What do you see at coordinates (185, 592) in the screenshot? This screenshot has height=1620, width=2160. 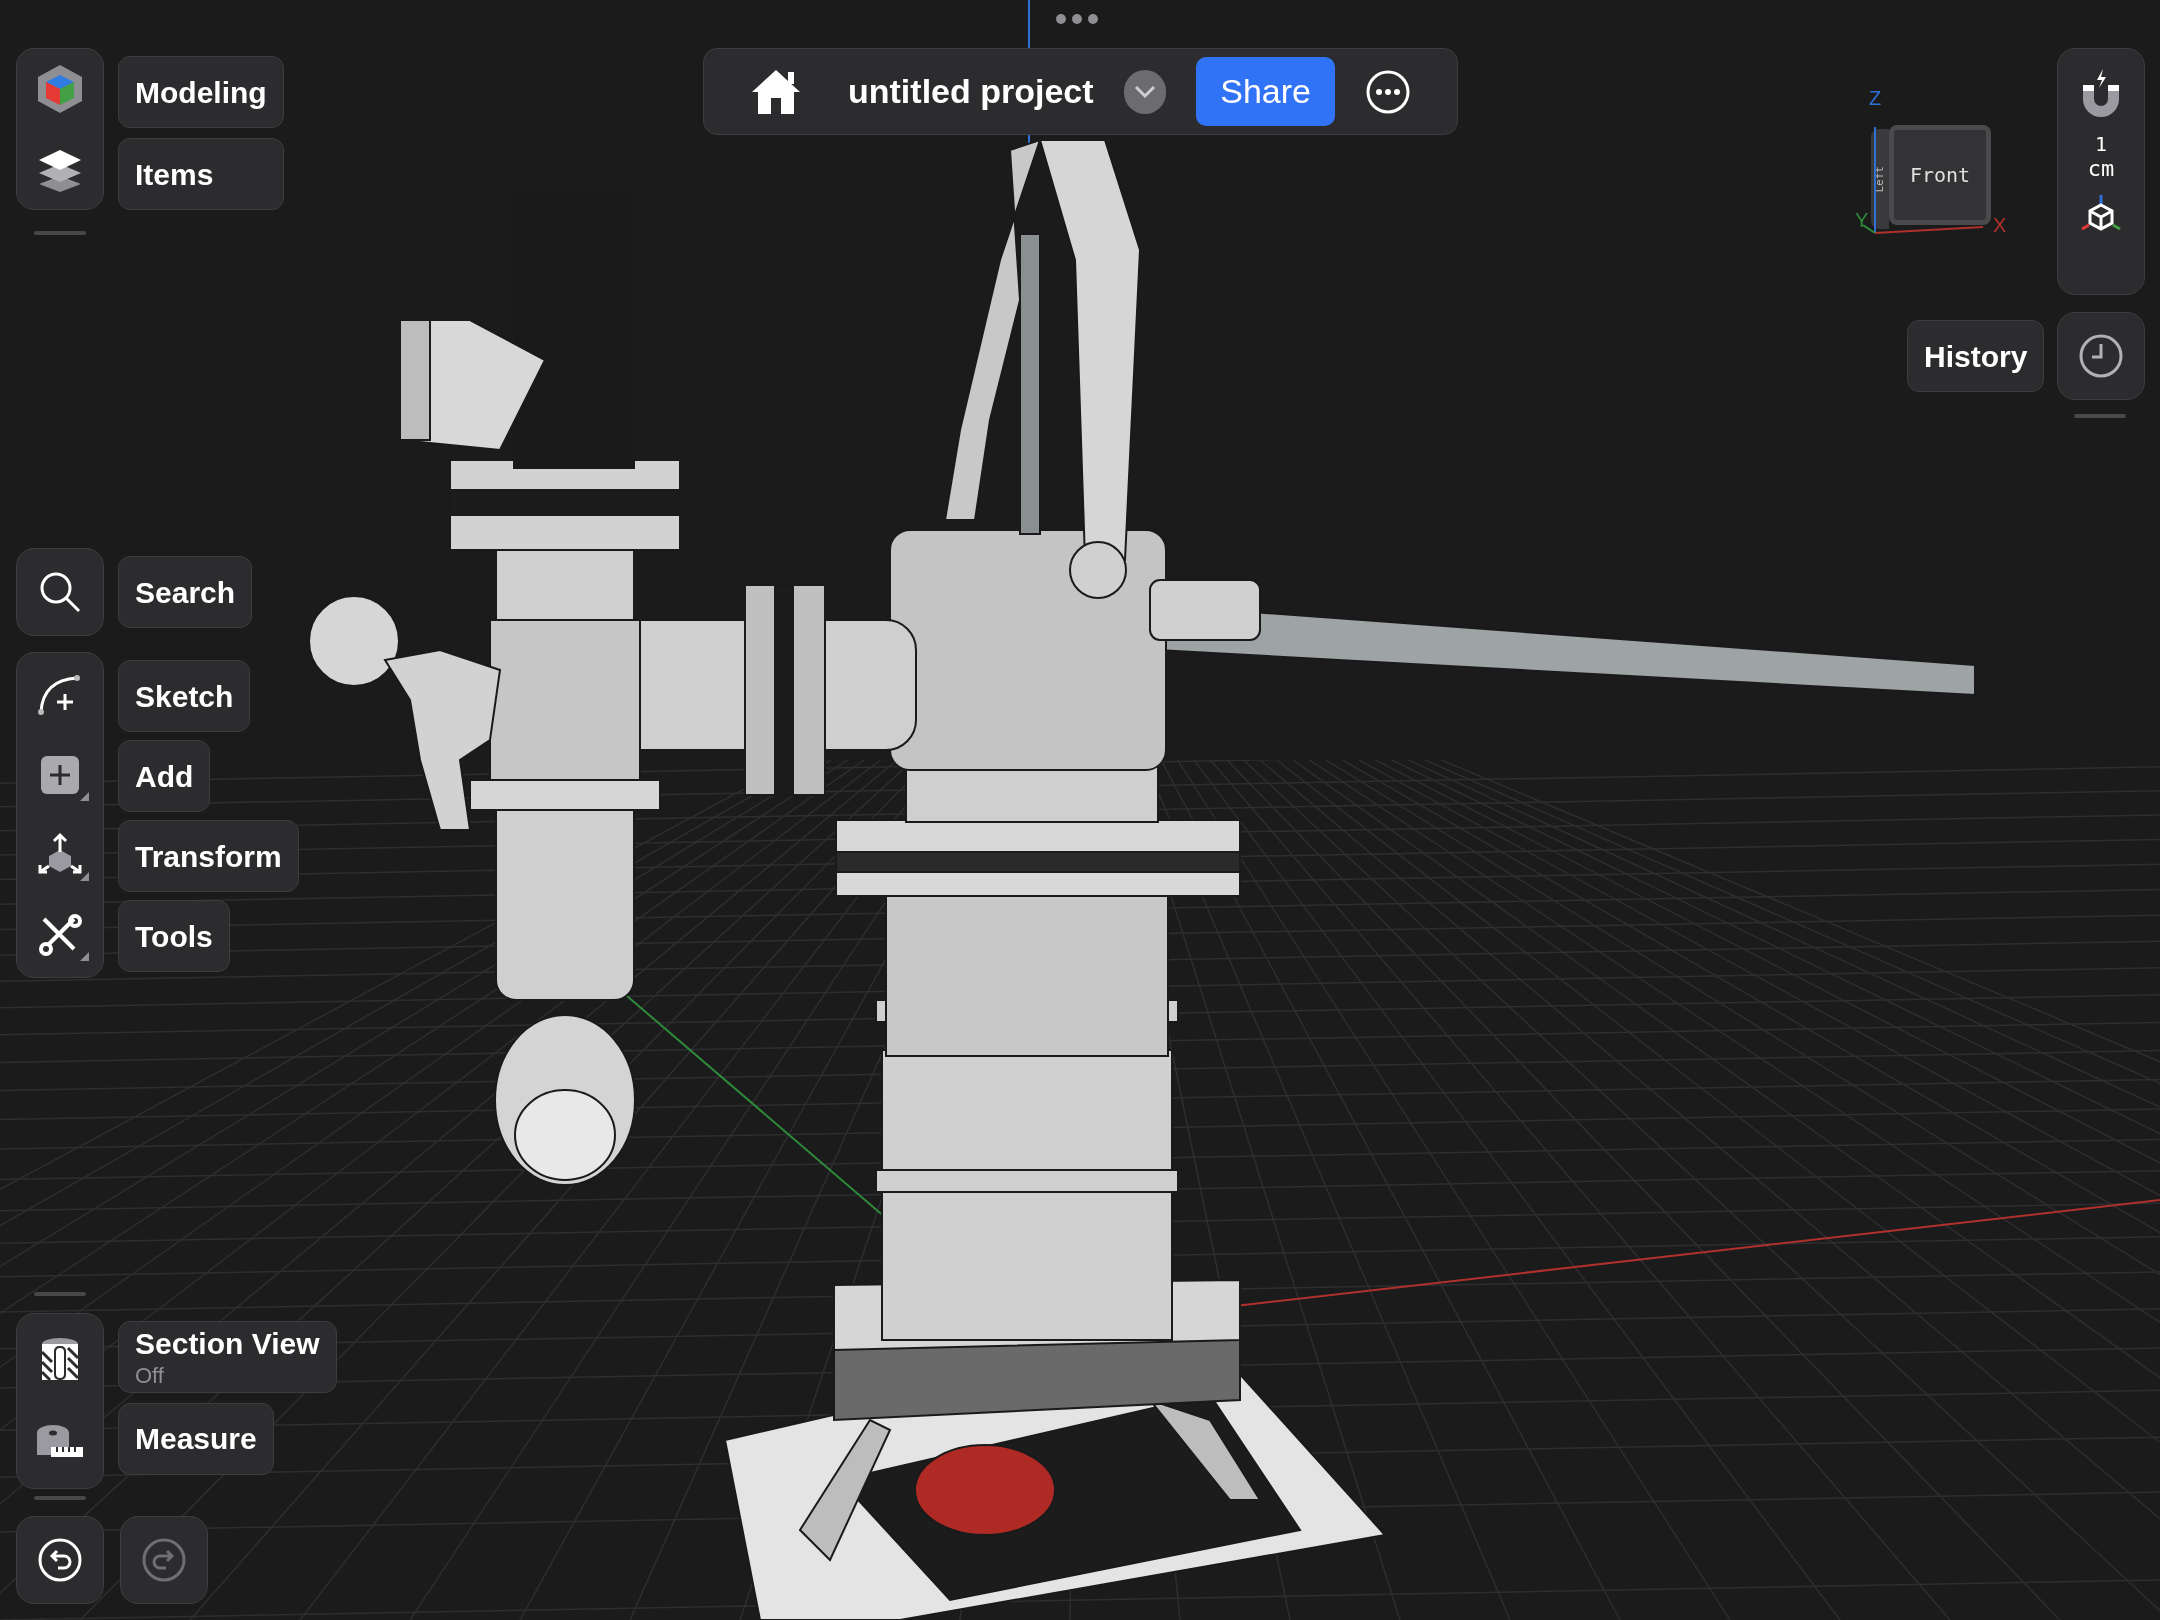 I see `tool-label: Search` at bounding box center [185, 592].